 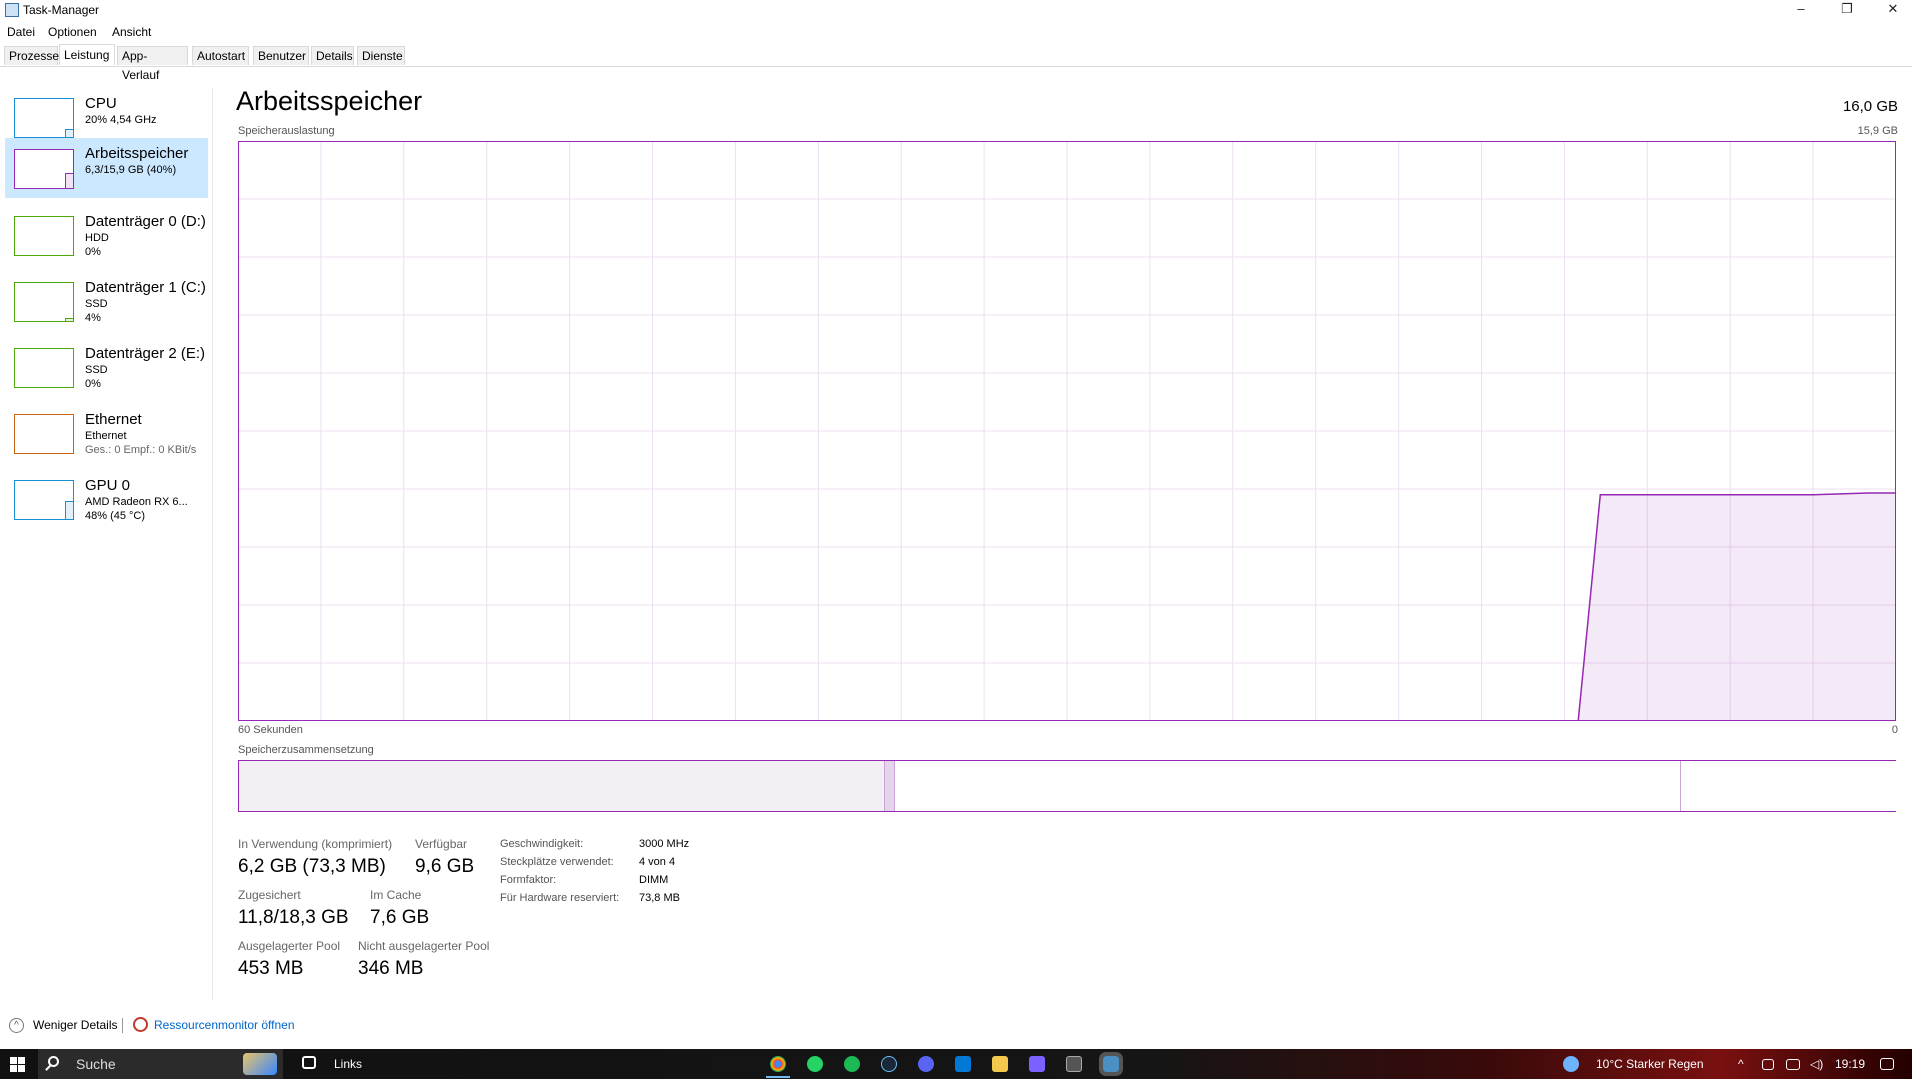 I want to click on menu-optionen: Optionen, so click(x=72, y=32).